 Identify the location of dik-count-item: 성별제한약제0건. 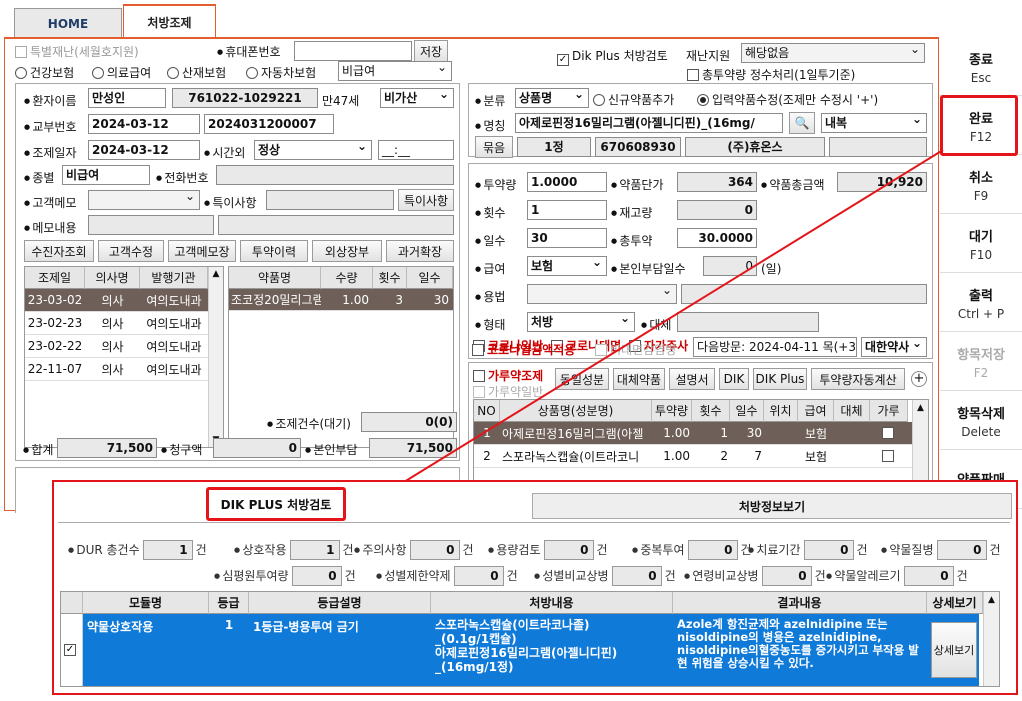
(447, 576).